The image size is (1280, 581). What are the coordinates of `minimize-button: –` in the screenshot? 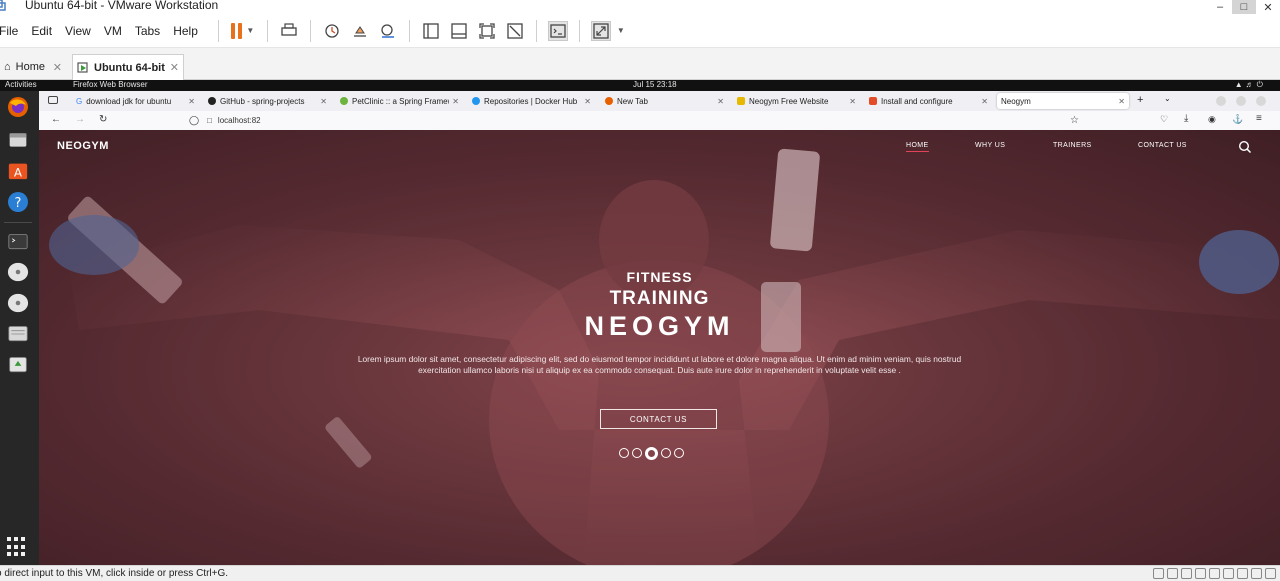 It's located at (1220, 7).